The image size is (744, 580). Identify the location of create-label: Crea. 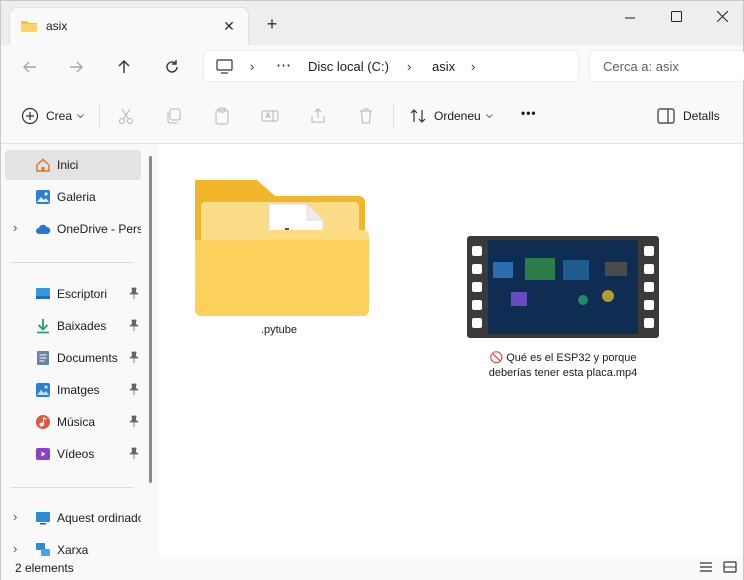
(59, 116).